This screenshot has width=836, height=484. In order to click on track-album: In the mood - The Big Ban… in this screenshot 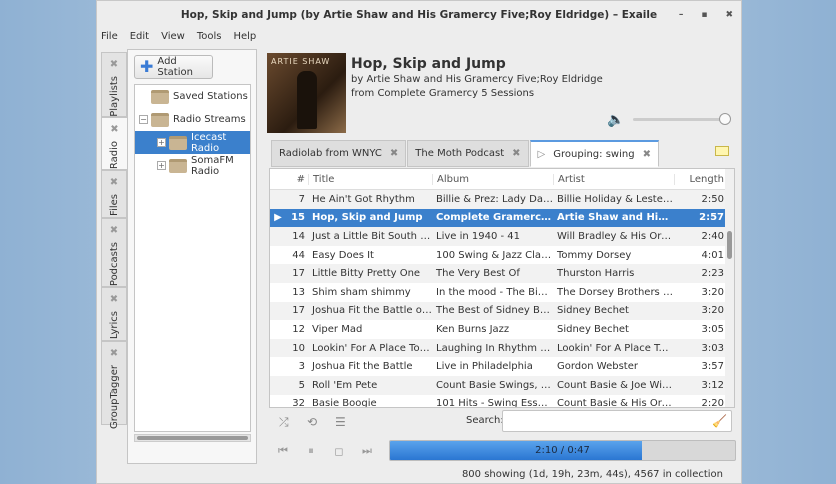, I will do `click(494, 292)`.